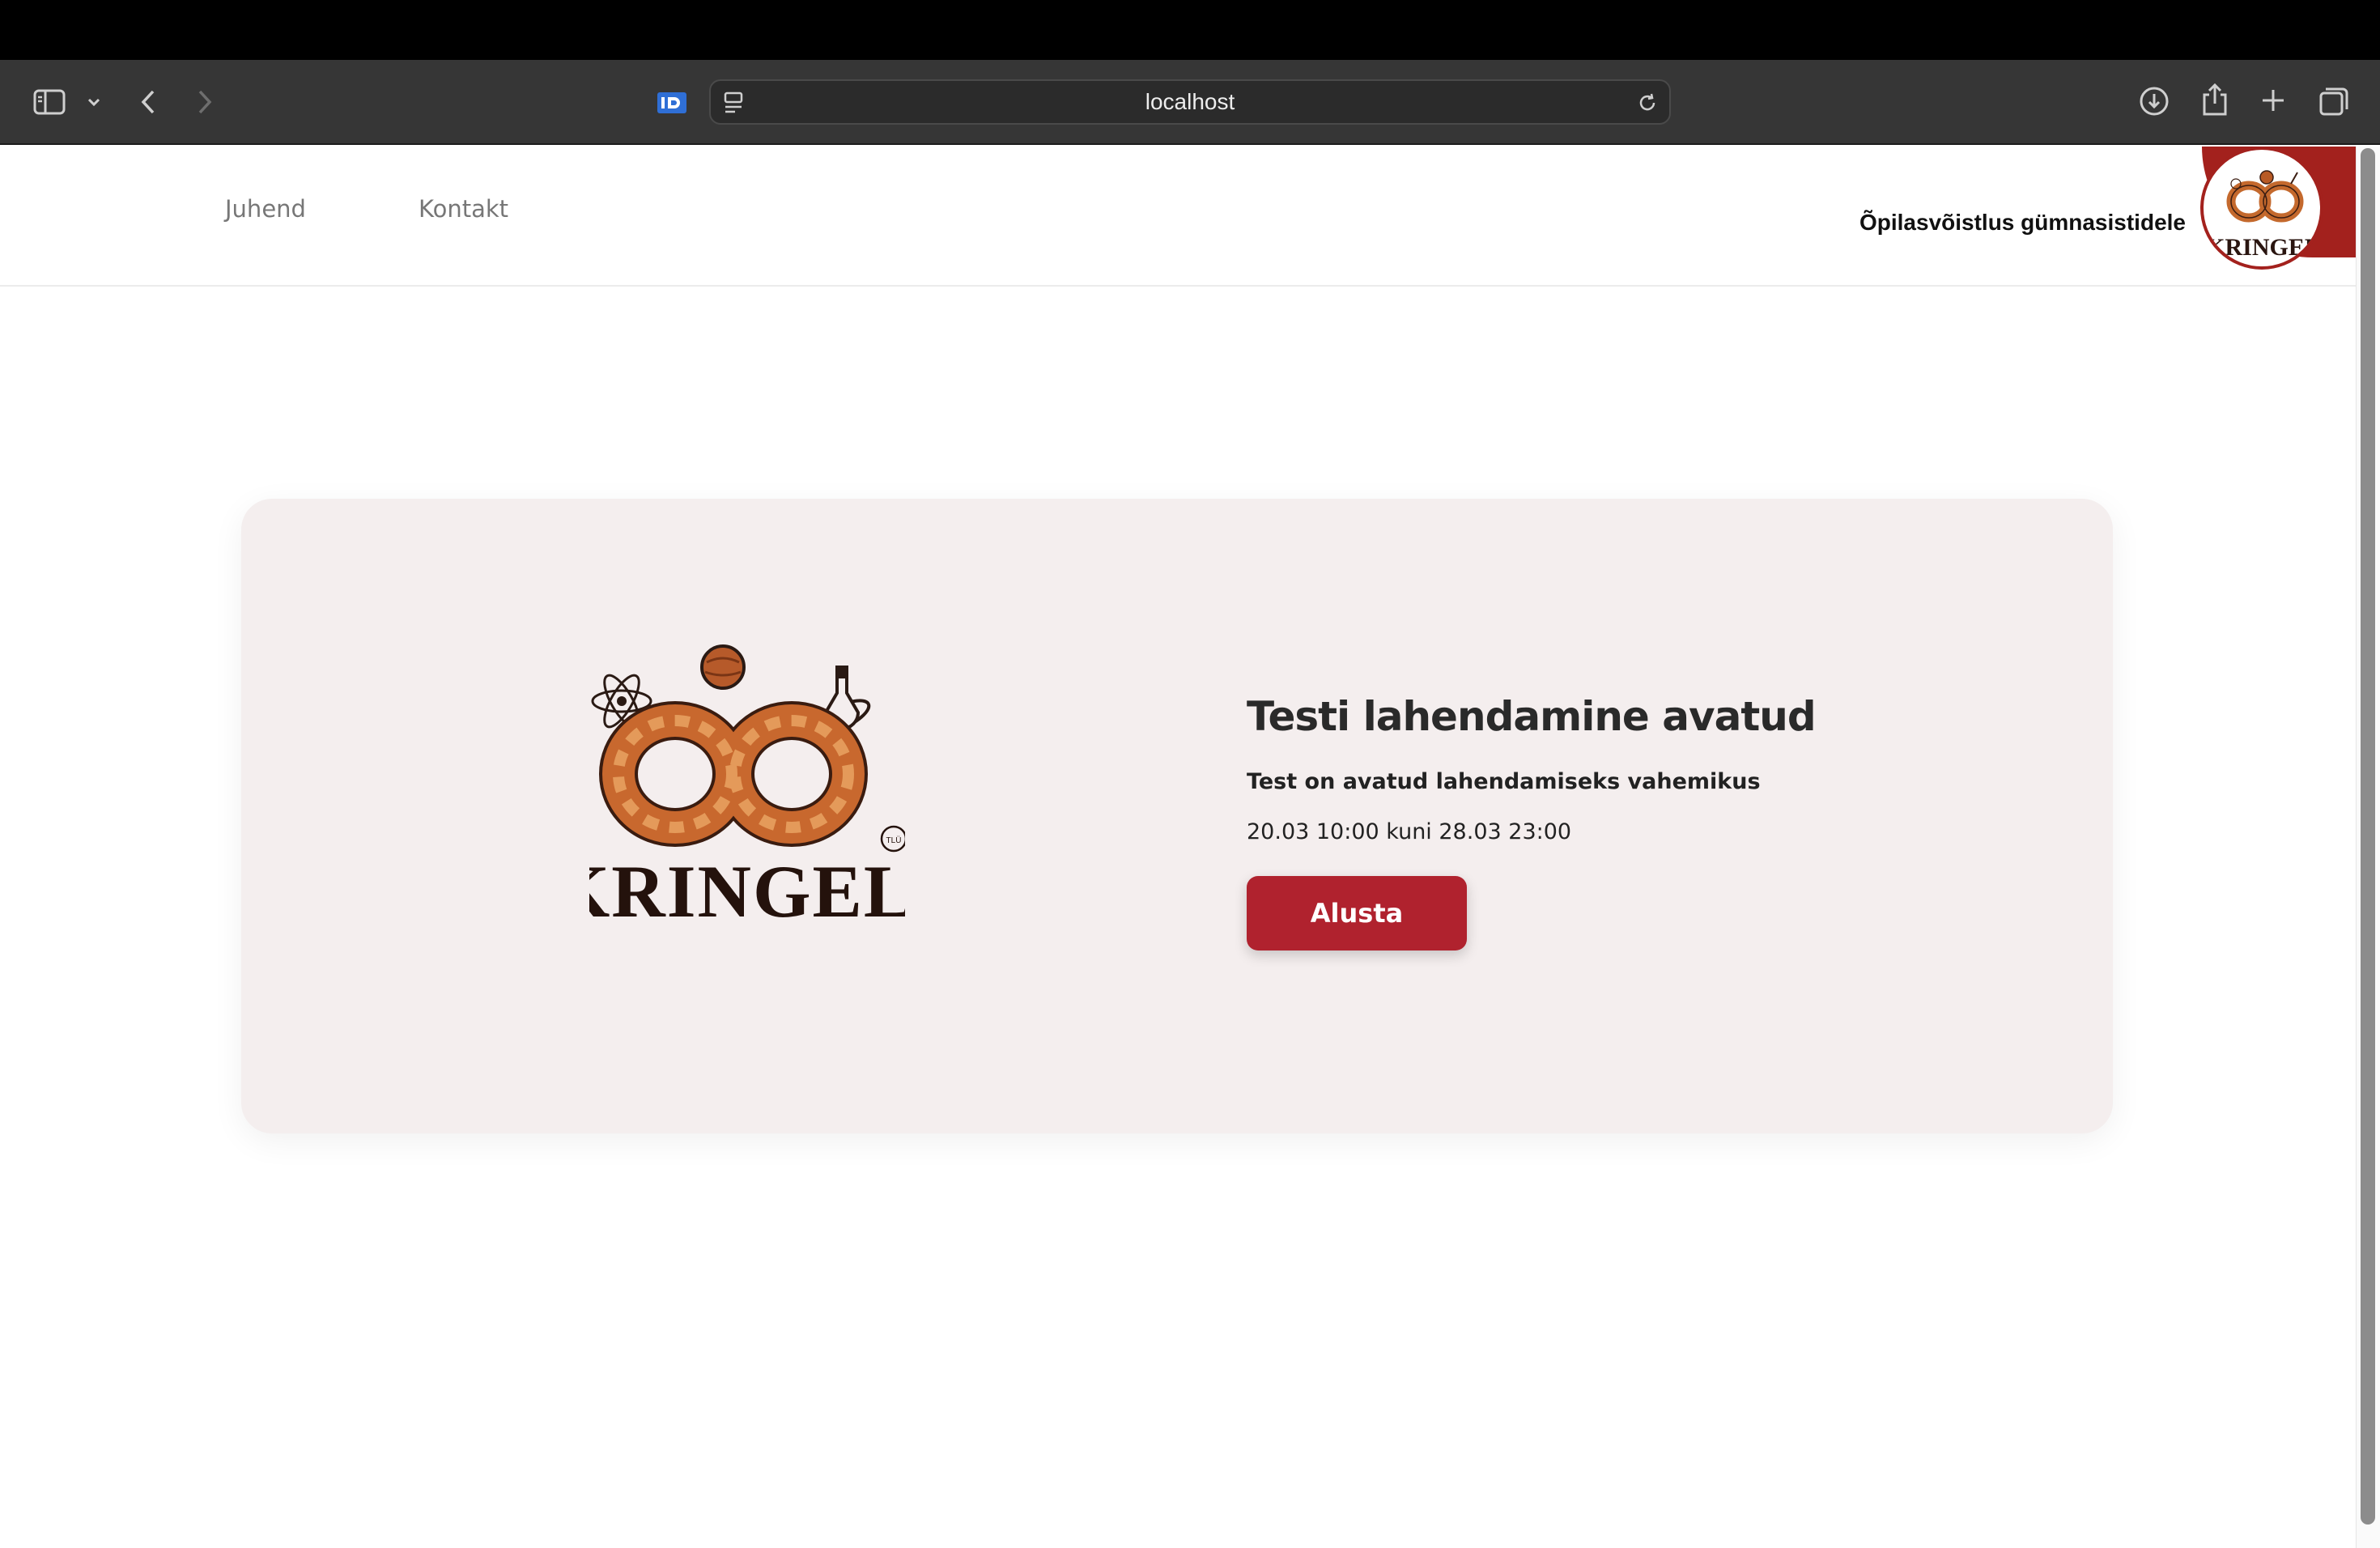 This screenshot has height=1548, width=2380. I want to click on pretzel-icon, so click(733, 774).